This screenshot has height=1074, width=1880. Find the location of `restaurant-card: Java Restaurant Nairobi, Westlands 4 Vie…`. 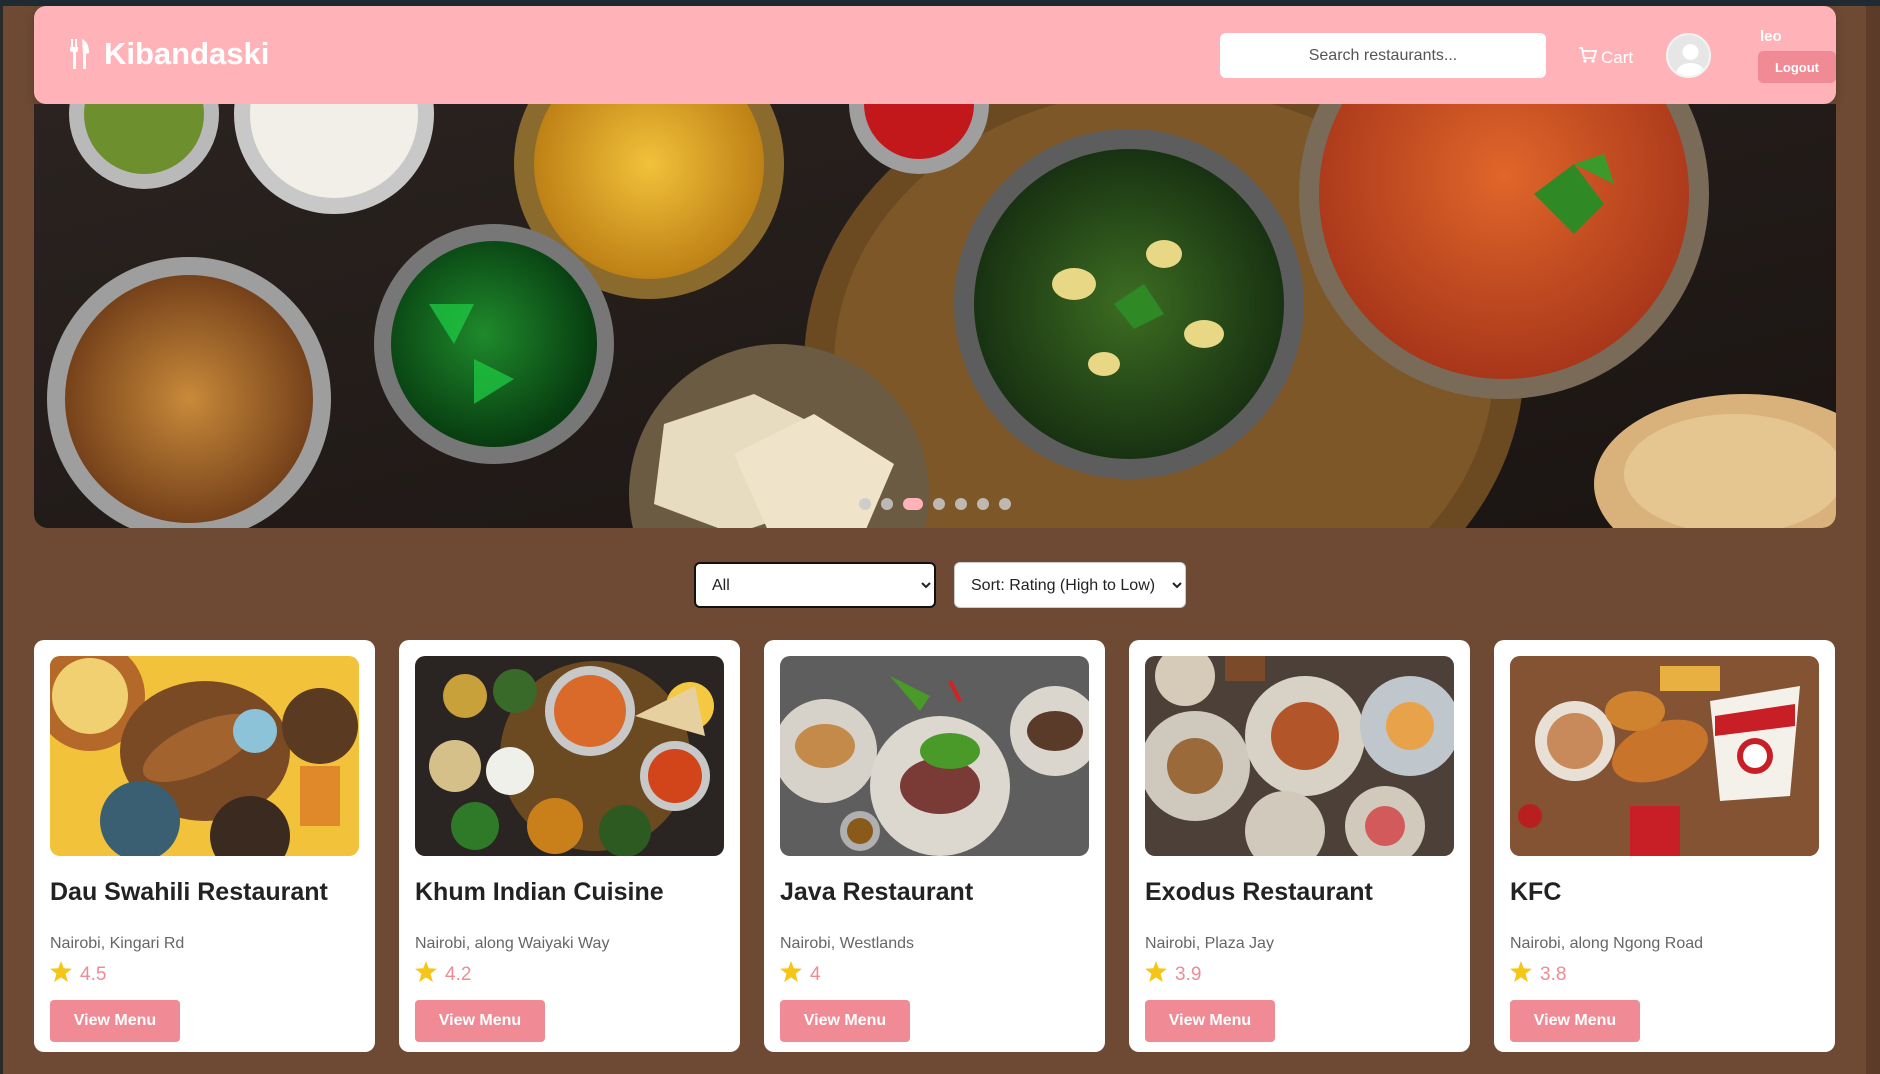

restaurant-card: Java Restaurant Nairobi, Westlands 4 Vie… is located at coordinates (934, 846).